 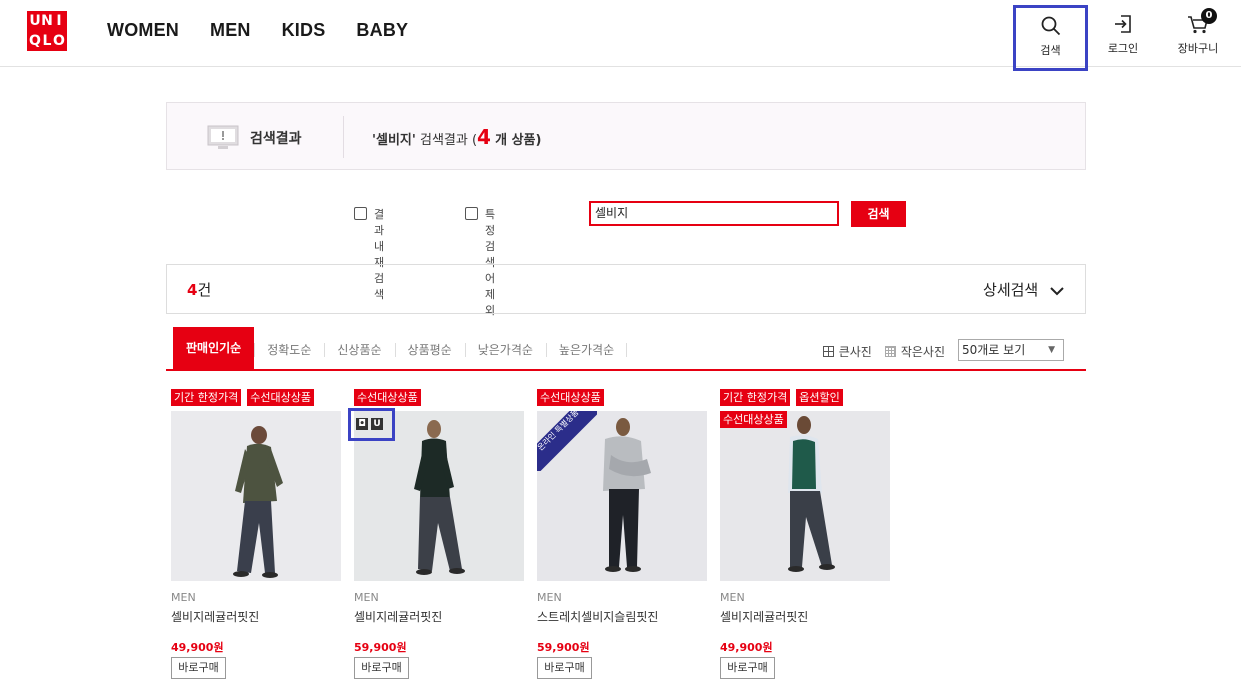 I want to click on result-count: 4, so click(x=484, y=137).